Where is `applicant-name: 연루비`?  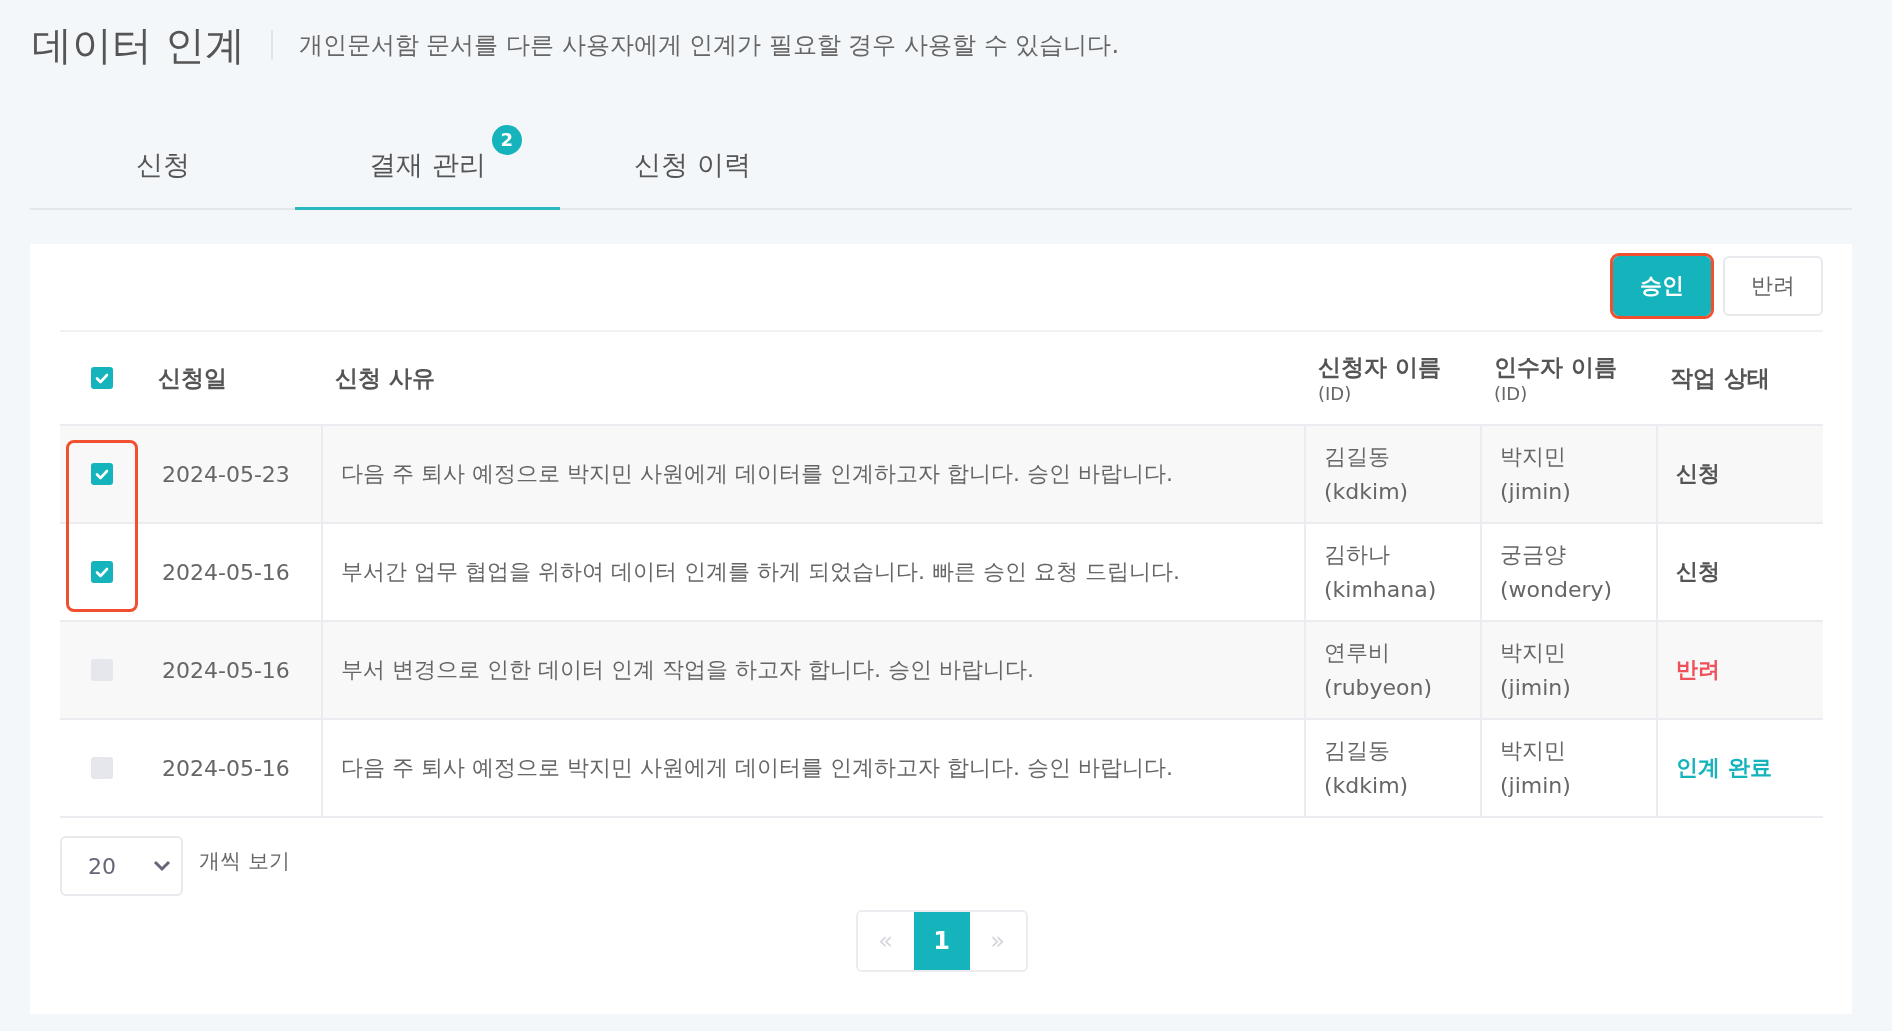
applicant-name: 연루비 is located at coordinates (1357, 653).